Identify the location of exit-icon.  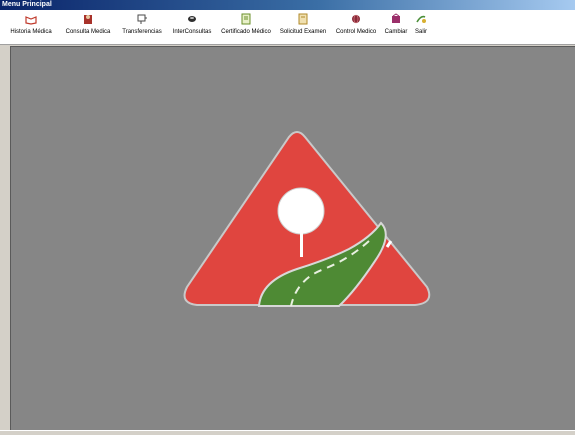
(421, 19).